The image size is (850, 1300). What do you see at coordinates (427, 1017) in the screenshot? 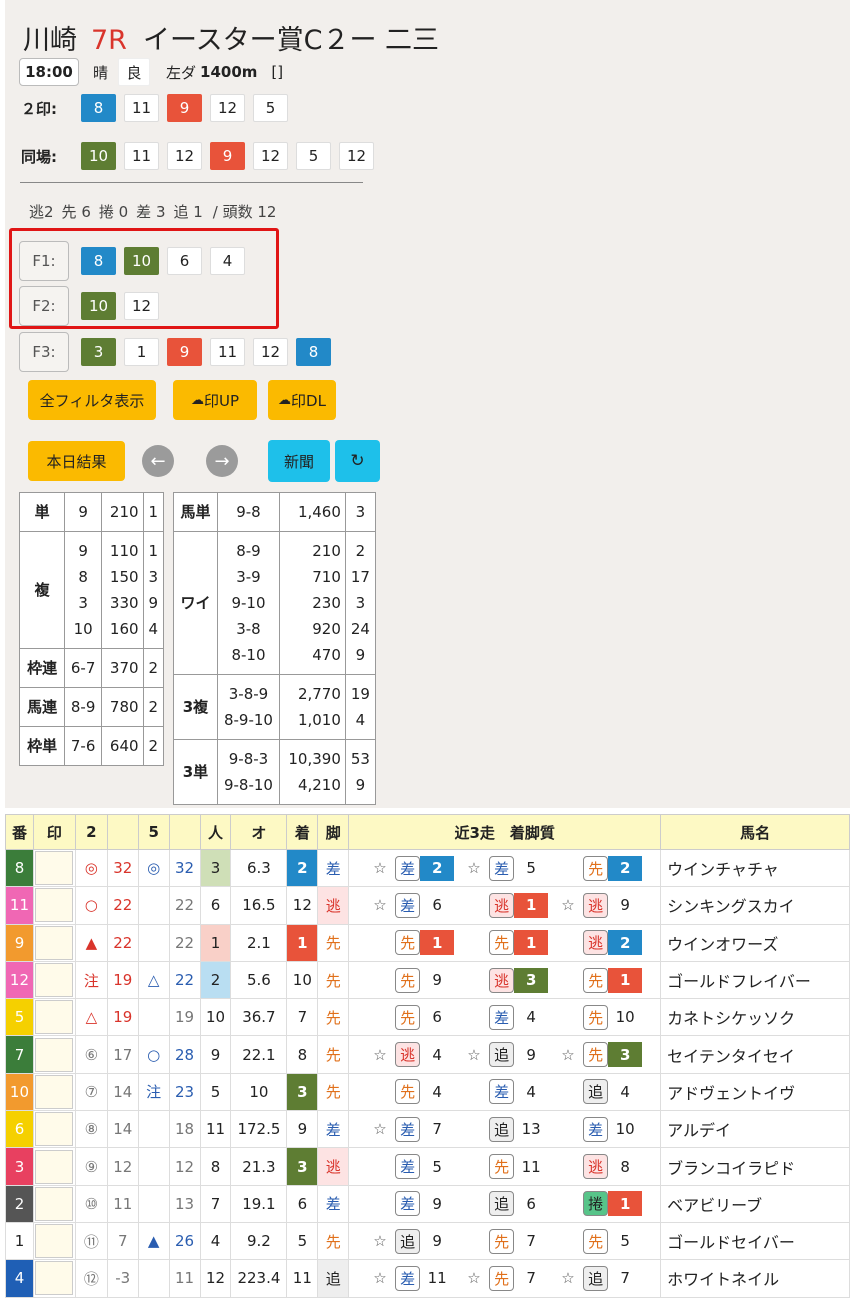
I see `table-row: 5 △ 19 19 10 36.7 7 先先 6 差 4 先 10 カネトシケッソク` at bounding box center [427, 1017].